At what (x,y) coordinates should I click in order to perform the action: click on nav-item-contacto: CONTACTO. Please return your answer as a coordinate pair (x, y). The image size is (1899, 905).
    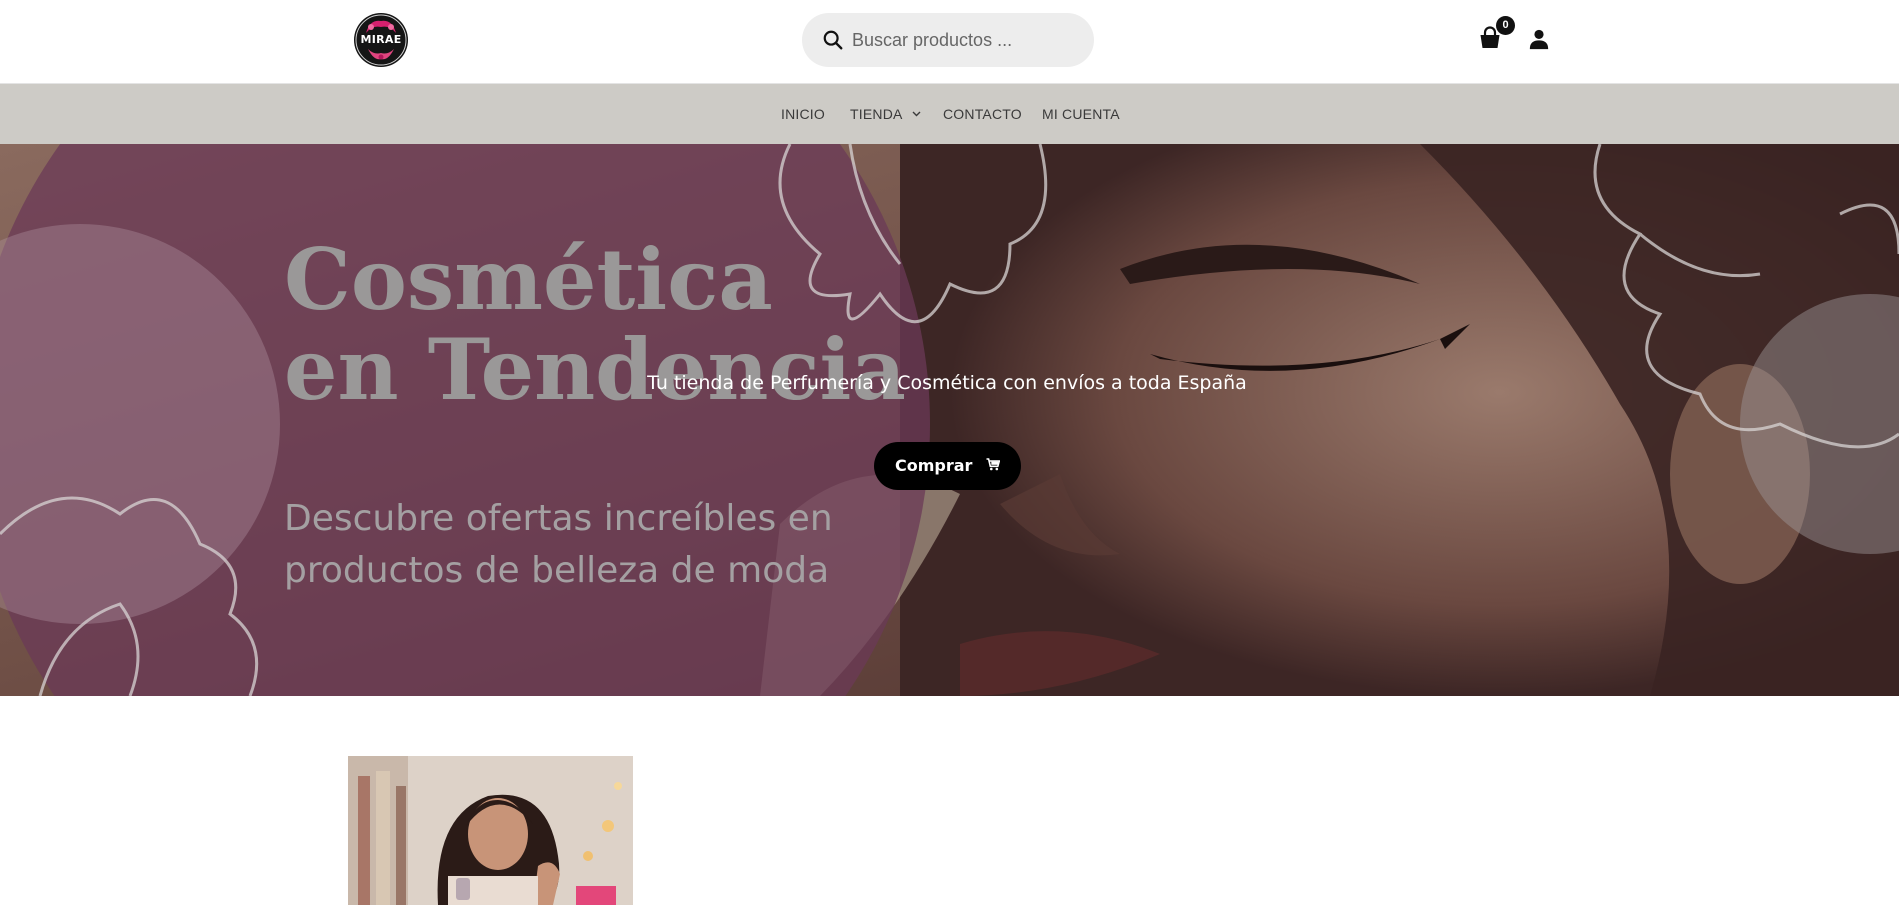
    Looking at the image, I should click on (982, 114).